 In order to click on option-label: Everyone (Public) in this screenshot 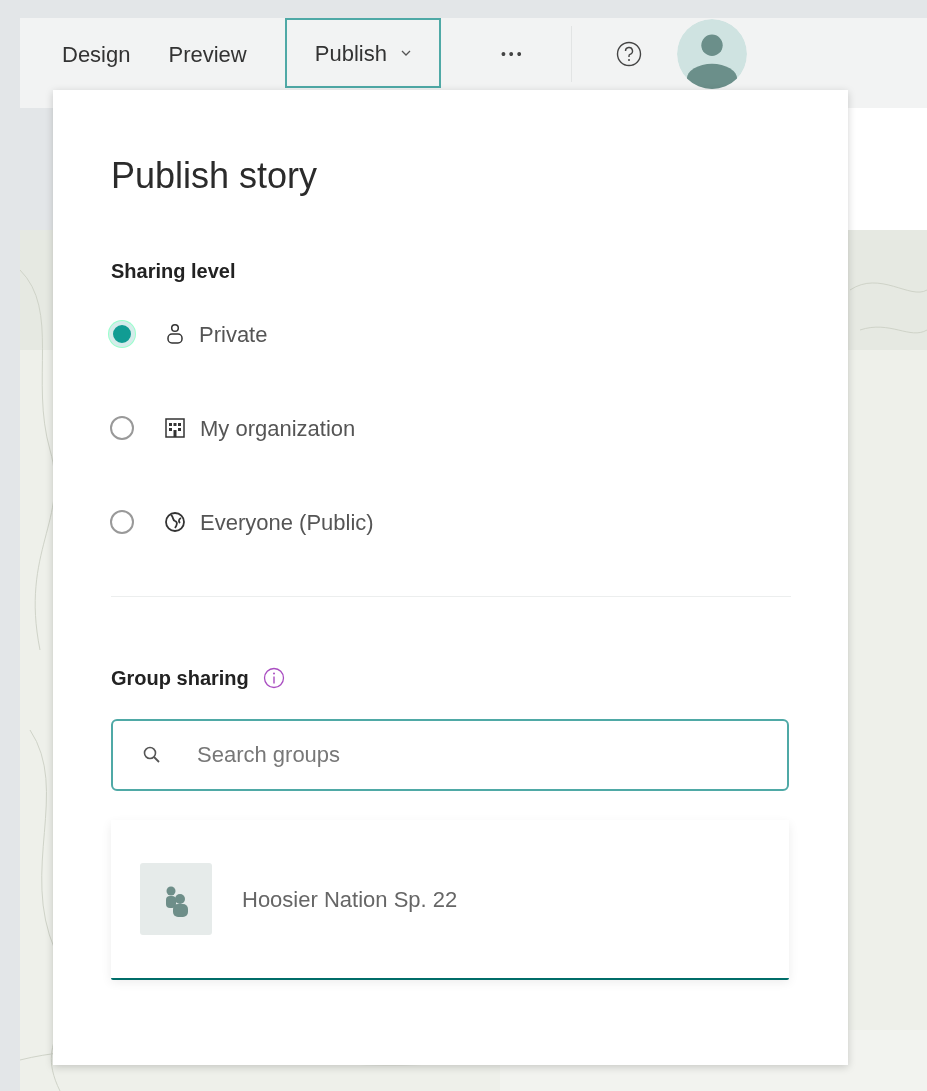, I will do `click(287, 522)`.